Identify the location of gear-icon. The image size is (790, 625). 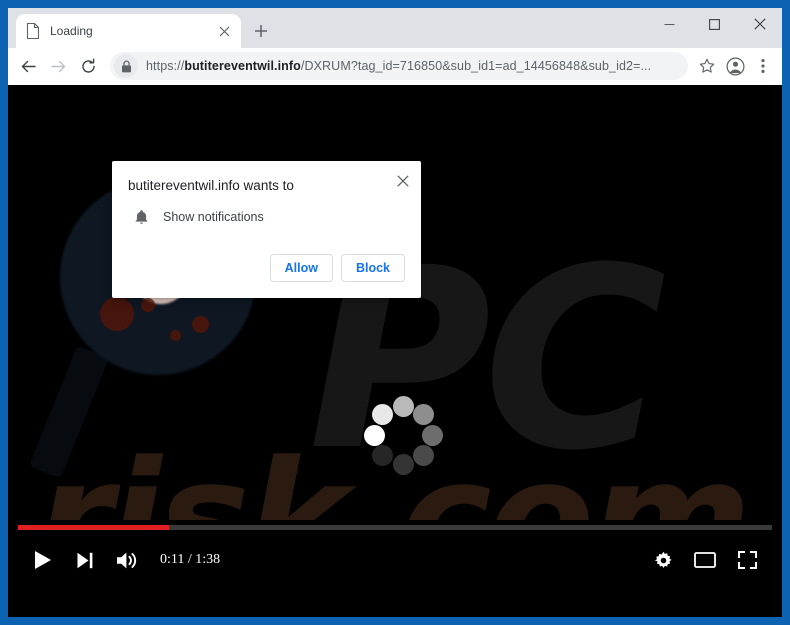
(663, 560).